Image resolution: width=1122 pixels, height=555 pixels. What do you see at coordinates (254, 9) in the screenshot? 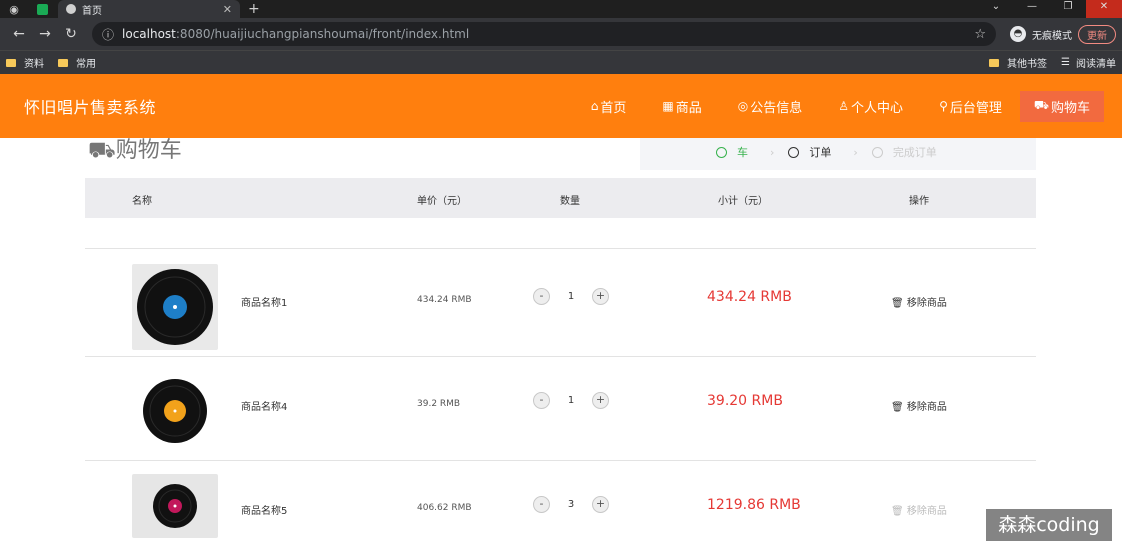
I see `new-tab-icon: +` at bounding box center [254, 9].